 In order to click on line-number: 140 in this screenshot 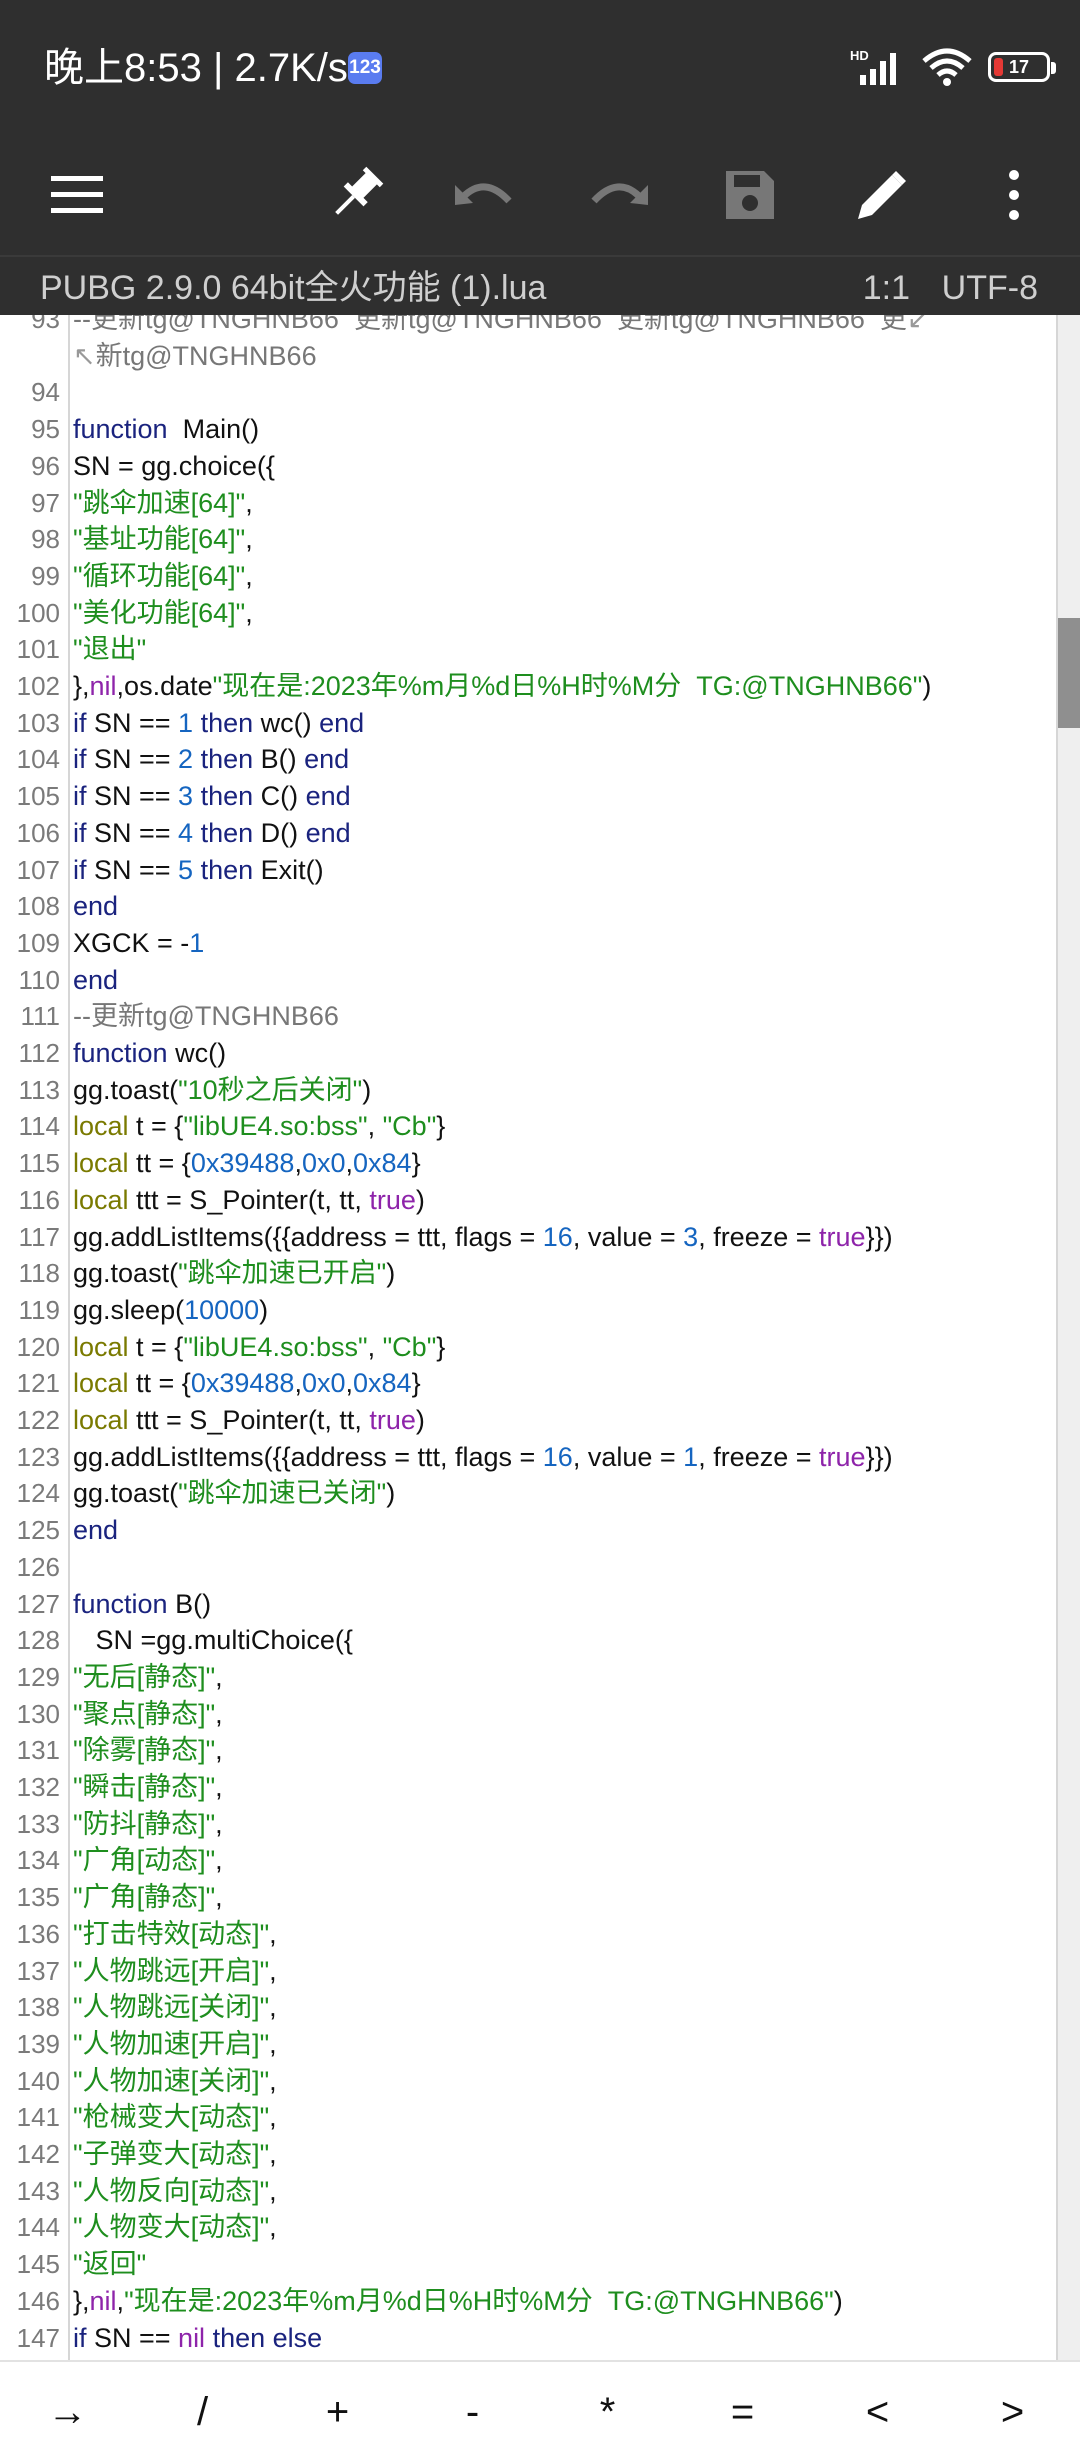, I will do `click(38, 2080)`.